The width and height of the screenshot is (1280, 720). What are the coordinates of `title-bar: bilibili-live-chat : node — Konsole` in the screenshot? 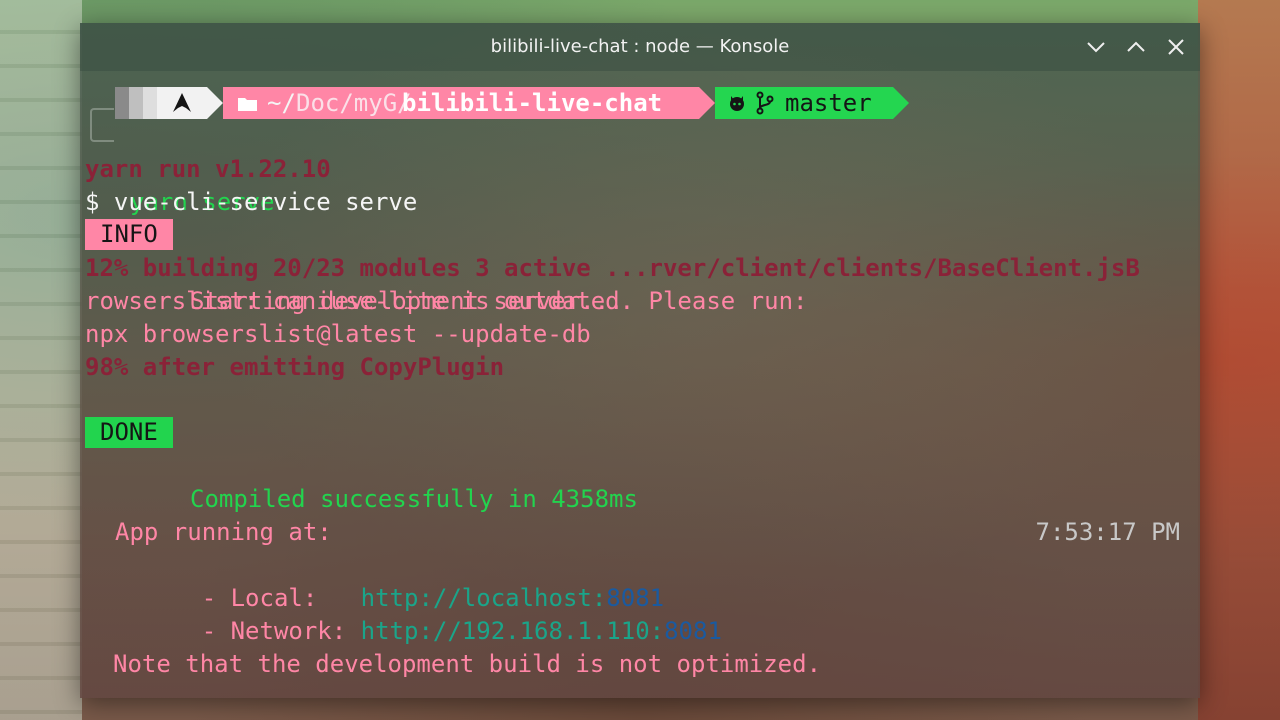 It's located at (640, 47).